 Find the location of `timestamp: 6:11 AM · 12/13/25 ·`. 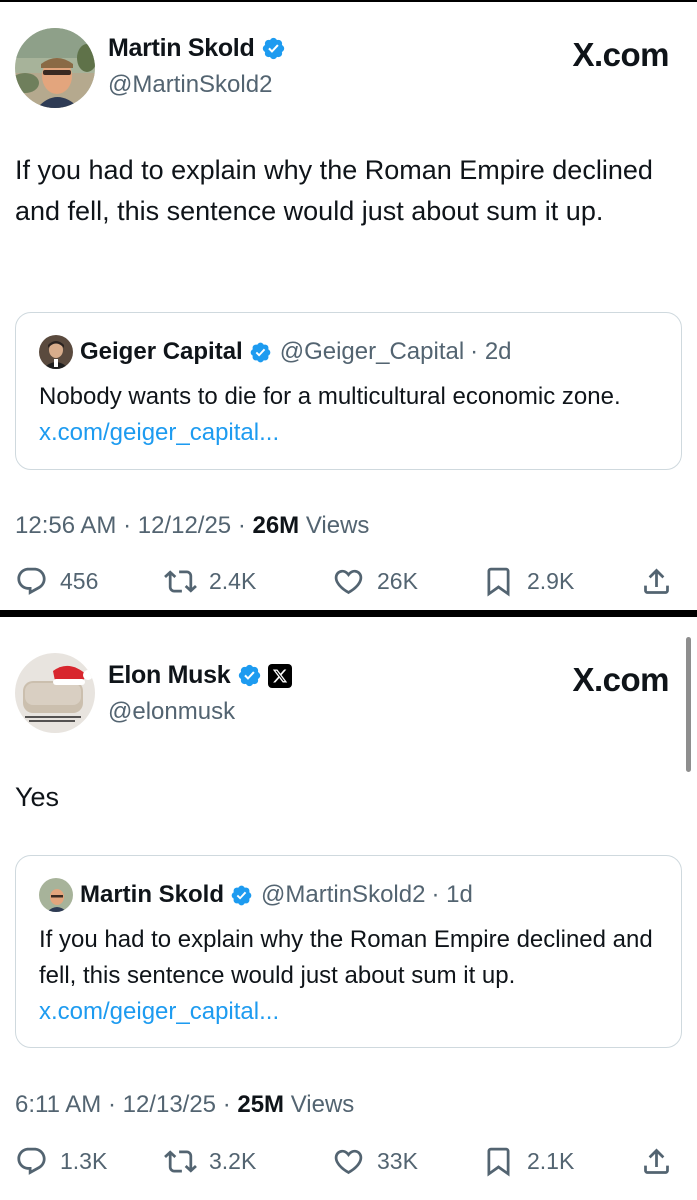

timestamp: 6:11 AM · 12/13/25 · is located at coordinates (126, 1104).